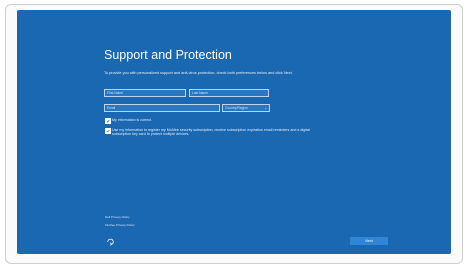  Describe the element at coordinates (145, 93) in the screenshot. I see `first-name-field: First Name` at that location.